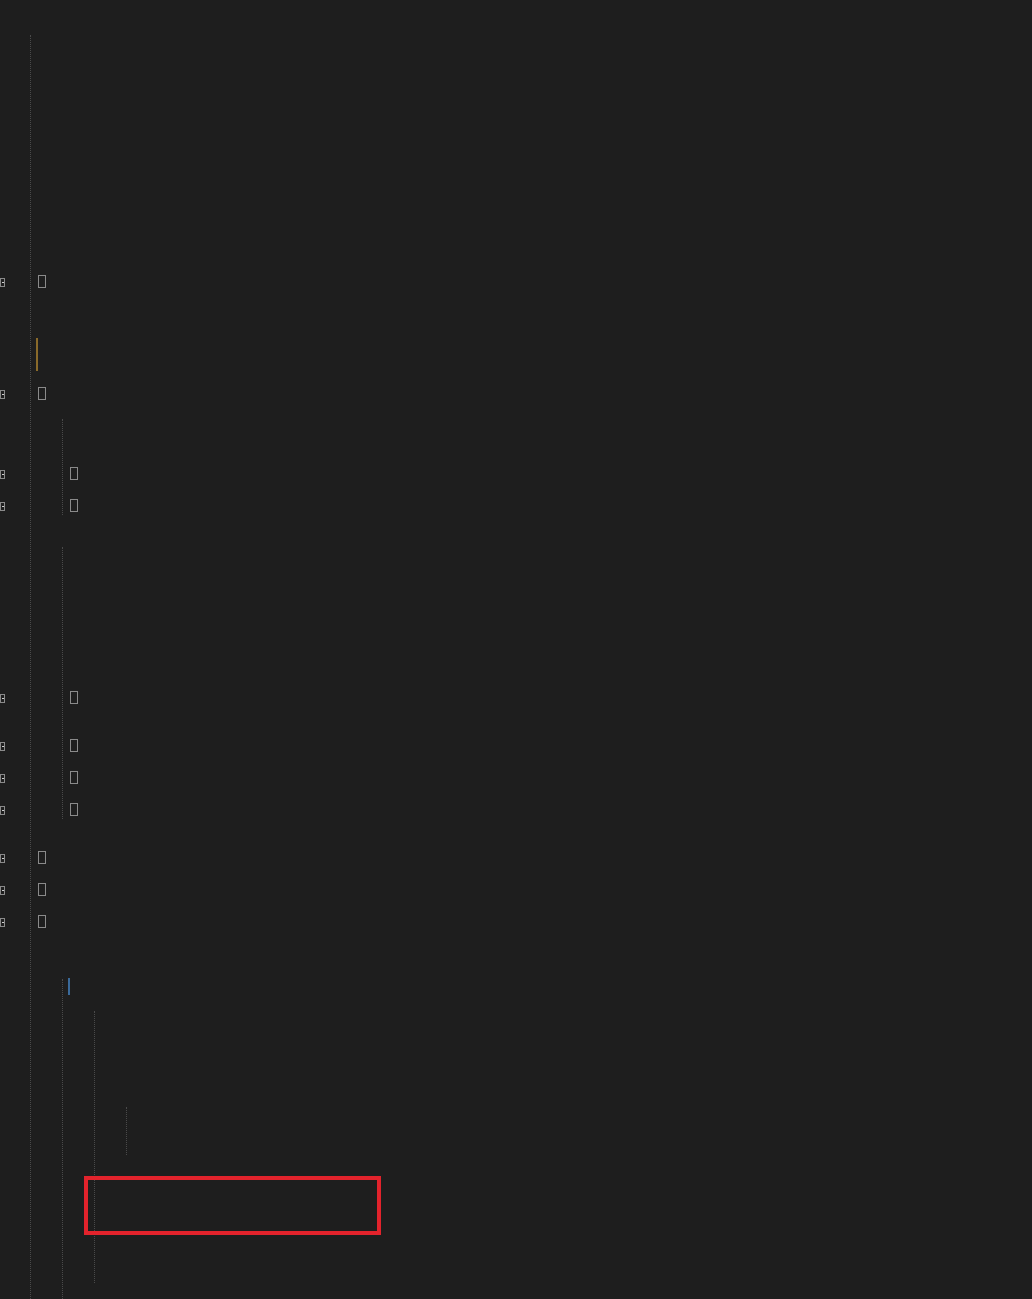 Image resolution: width=1032 pixels, height=1299 pixels. I want to click on annotation-highlight-box, so click(232, 1205).